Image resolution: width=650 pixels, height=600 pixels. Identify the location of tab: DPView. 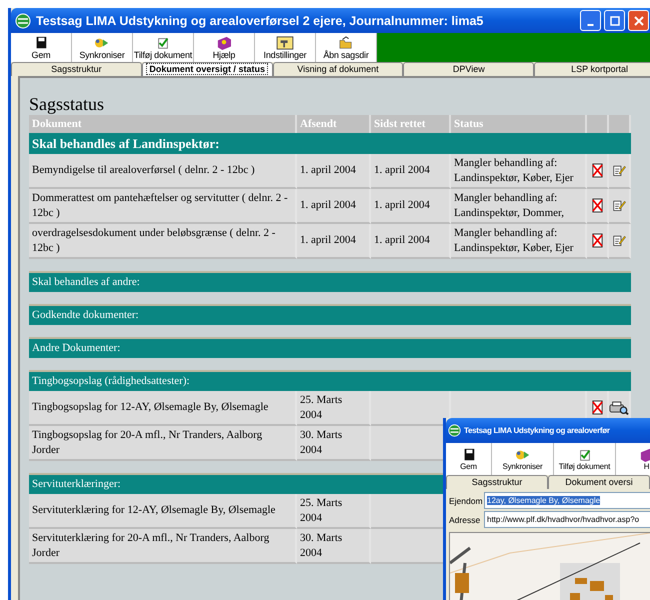
(468, 69).